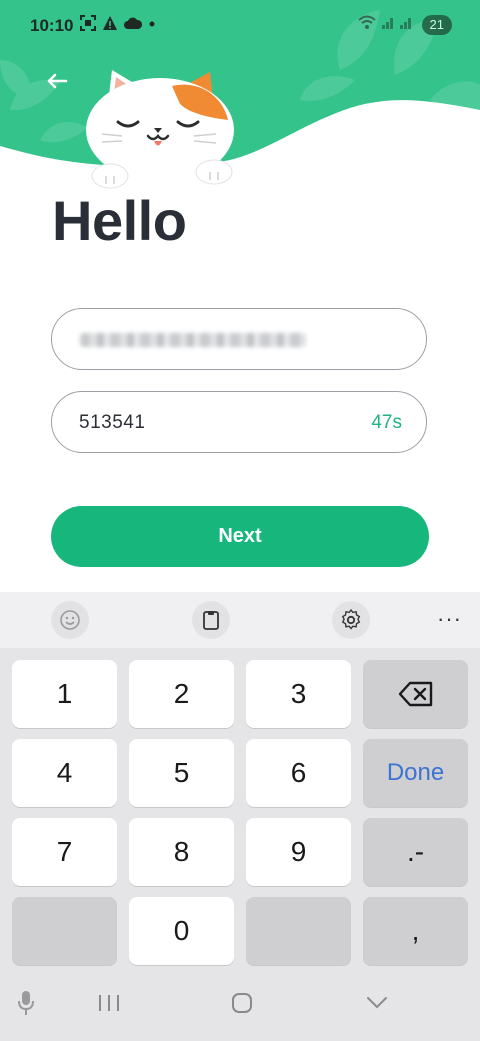 The width and height of the screenshot is (480, 1041). I want to click on arrow-left-icon, so click(57, 81).